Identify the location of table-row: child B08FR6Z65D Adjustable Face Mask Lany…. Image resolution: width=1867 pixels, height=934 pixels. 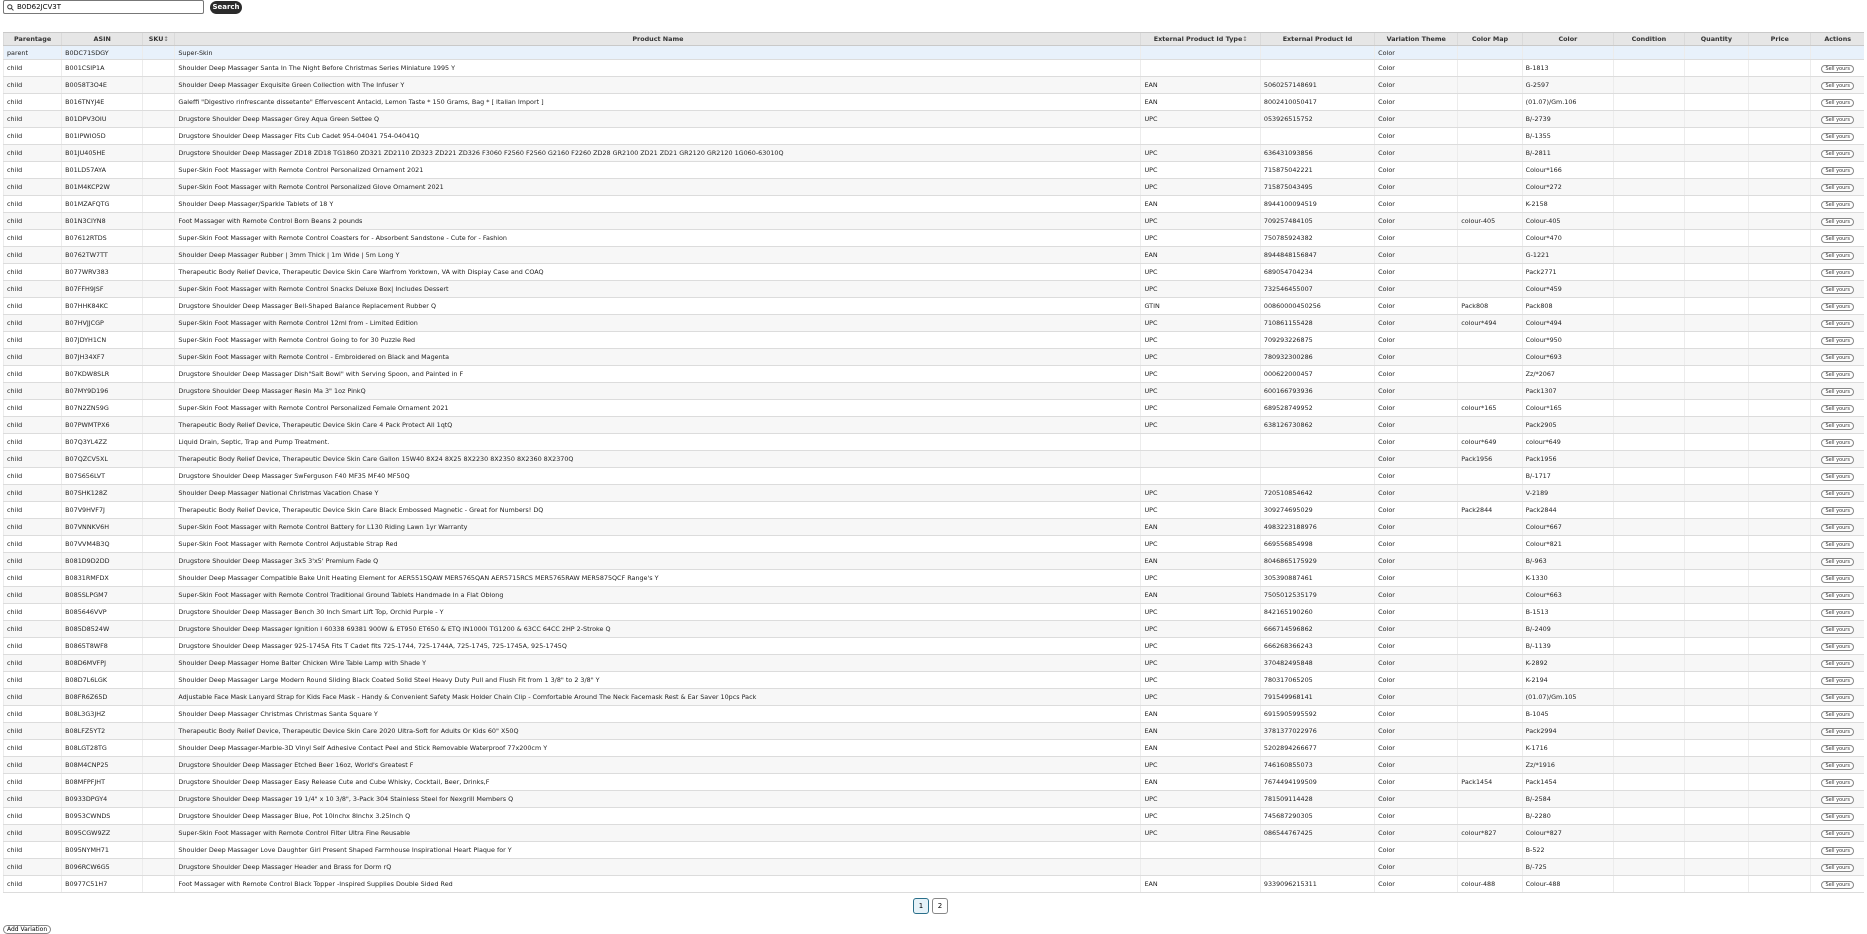
(933, 697).